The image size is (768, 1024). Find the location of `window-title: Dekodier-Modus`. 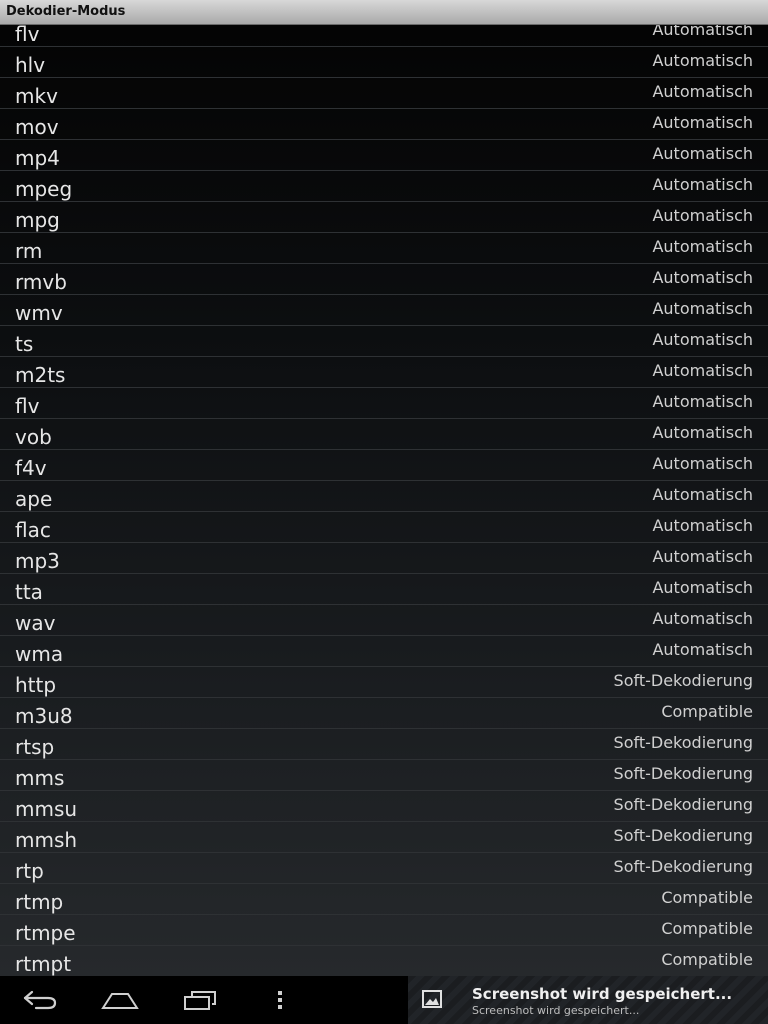

window-title: Dekodier-Modus is located at coordinates (66, 11).